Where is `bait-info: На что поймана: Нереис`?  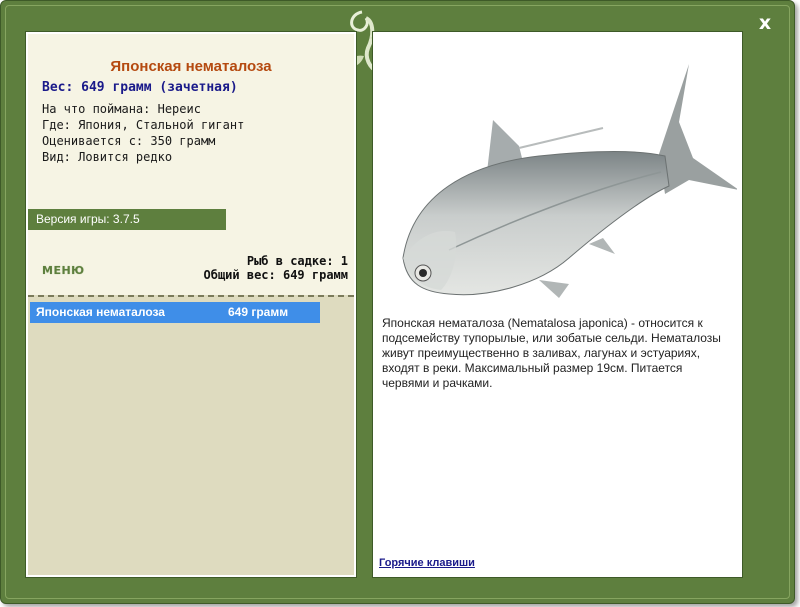 bait-info: На что поймана: Нереис is located at coordinates (121, 109).